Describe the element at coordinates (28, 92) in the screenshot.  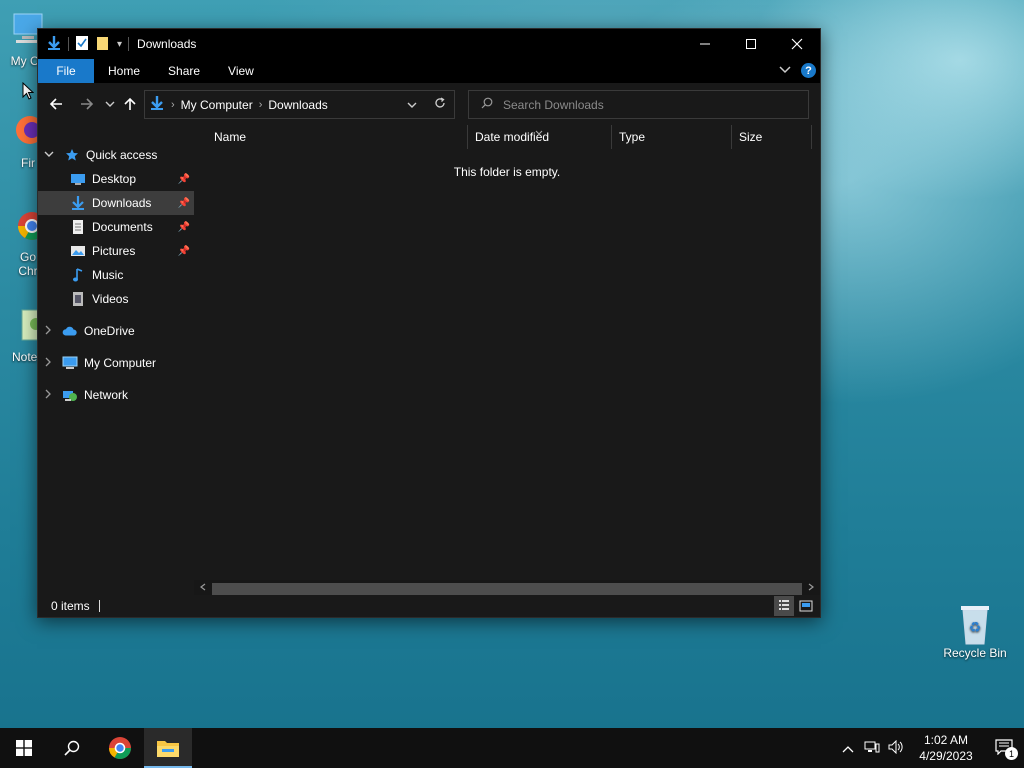
I see `mouse-cursor-icon` at that location.